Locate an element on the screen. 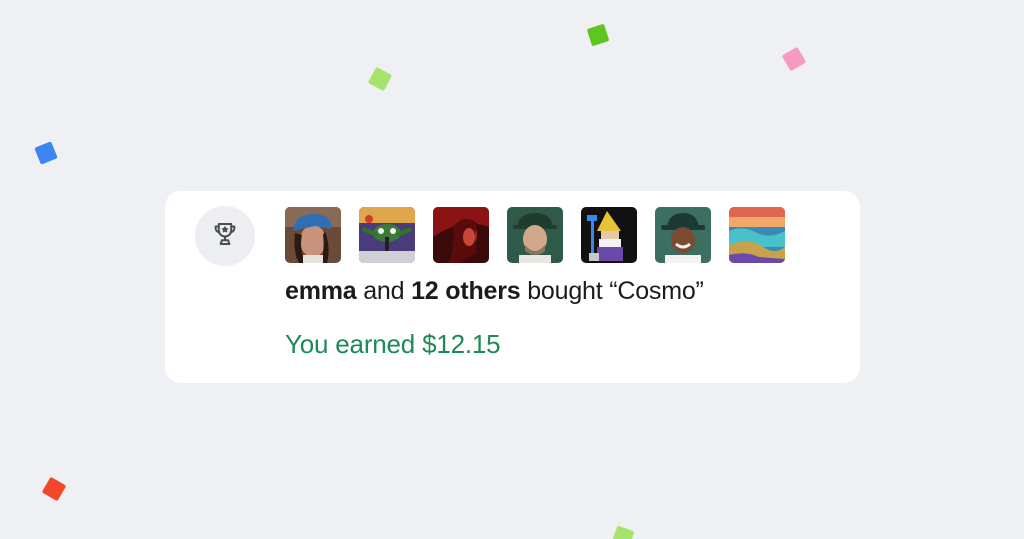 The width and height of the screenshot is (1024, 539). trophy-badge is located at coordinates (225, 236).